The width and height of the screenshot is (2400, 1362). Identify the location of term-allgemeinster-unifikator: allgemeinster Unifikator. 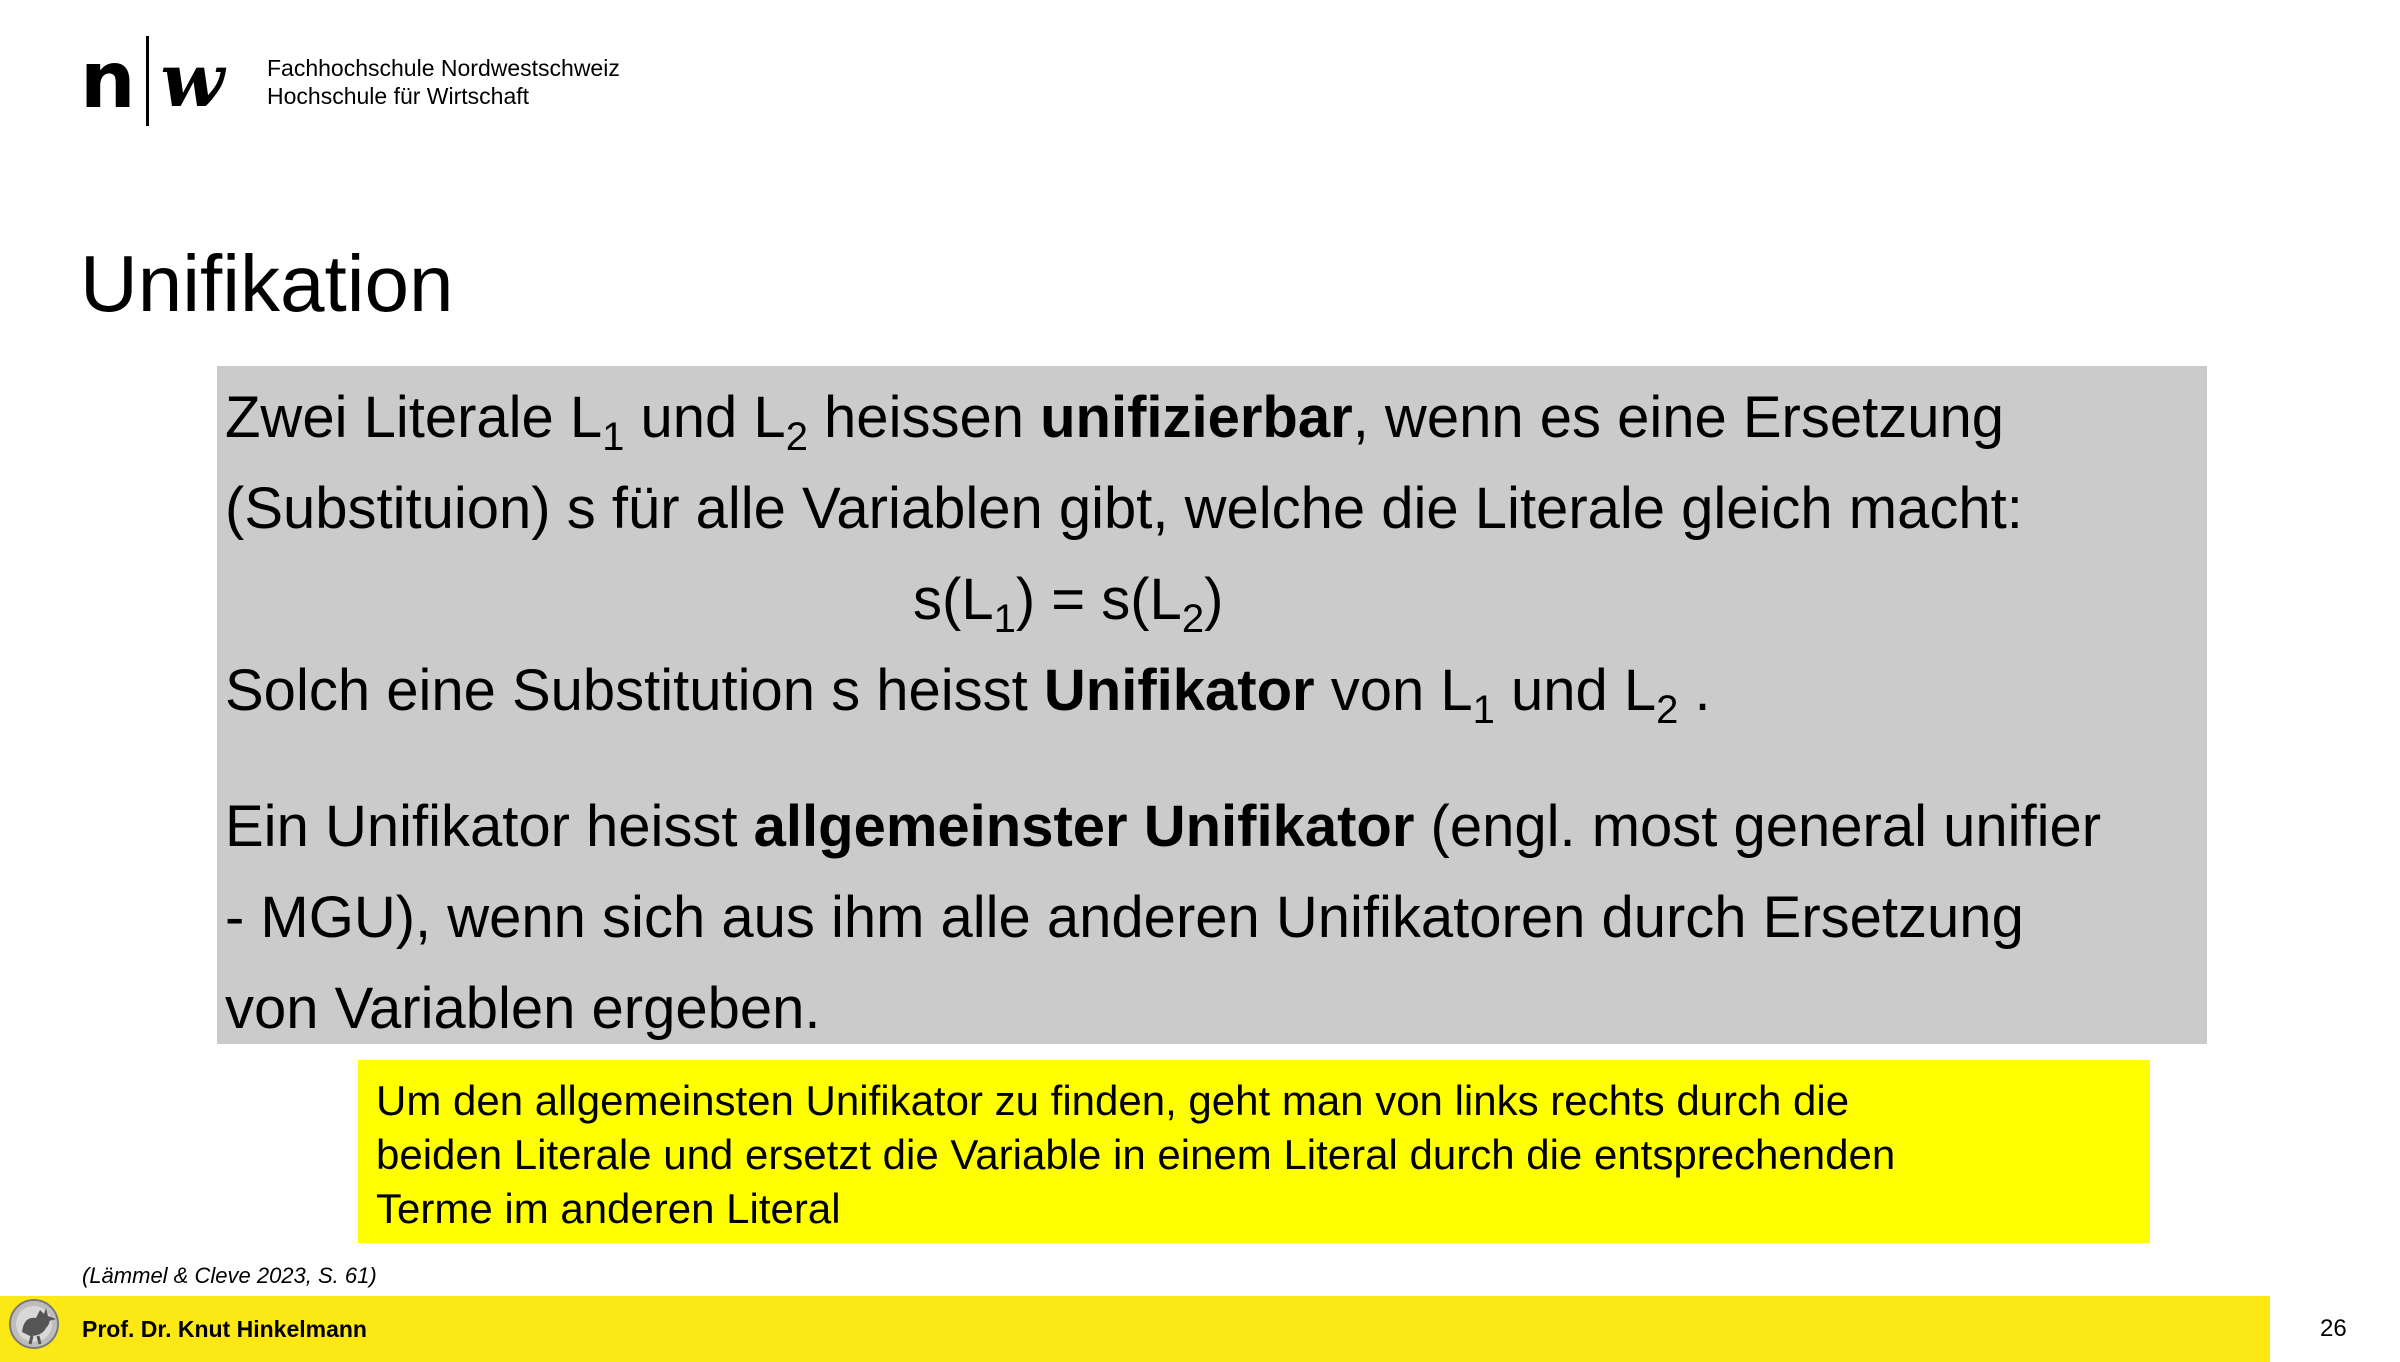
(1084, 826).